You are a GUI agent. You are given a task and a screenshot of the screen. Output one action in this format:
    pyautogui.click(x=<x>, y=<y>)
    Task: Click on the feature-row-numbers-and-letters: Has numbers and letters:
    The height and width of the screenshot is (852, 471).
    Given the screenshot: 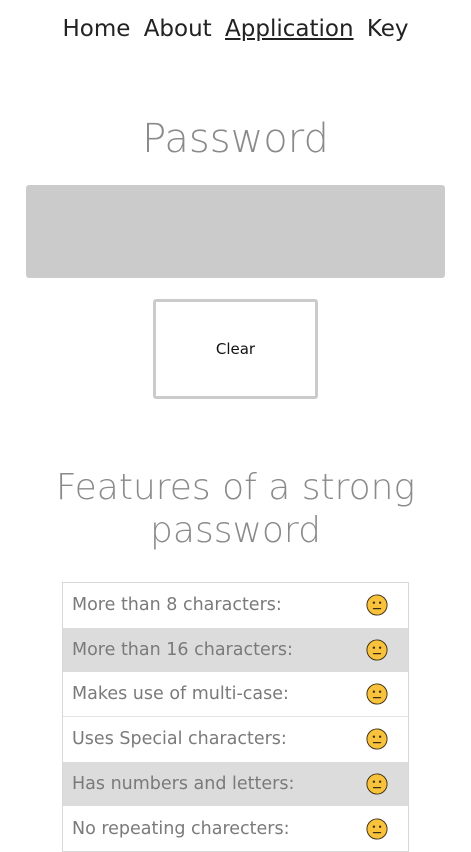 What is the action you would take?
    pyautogui.click(x=235, y=784)
    